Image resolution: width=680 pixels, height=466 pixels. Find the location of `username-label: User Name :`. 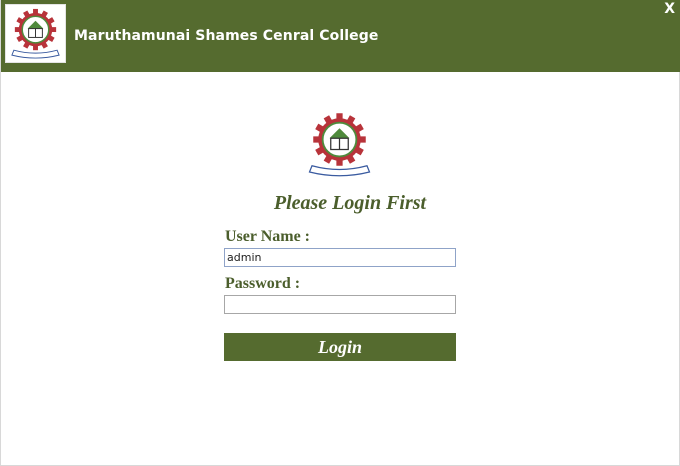

username-label: User Name : is located at coordinates (268, 236).